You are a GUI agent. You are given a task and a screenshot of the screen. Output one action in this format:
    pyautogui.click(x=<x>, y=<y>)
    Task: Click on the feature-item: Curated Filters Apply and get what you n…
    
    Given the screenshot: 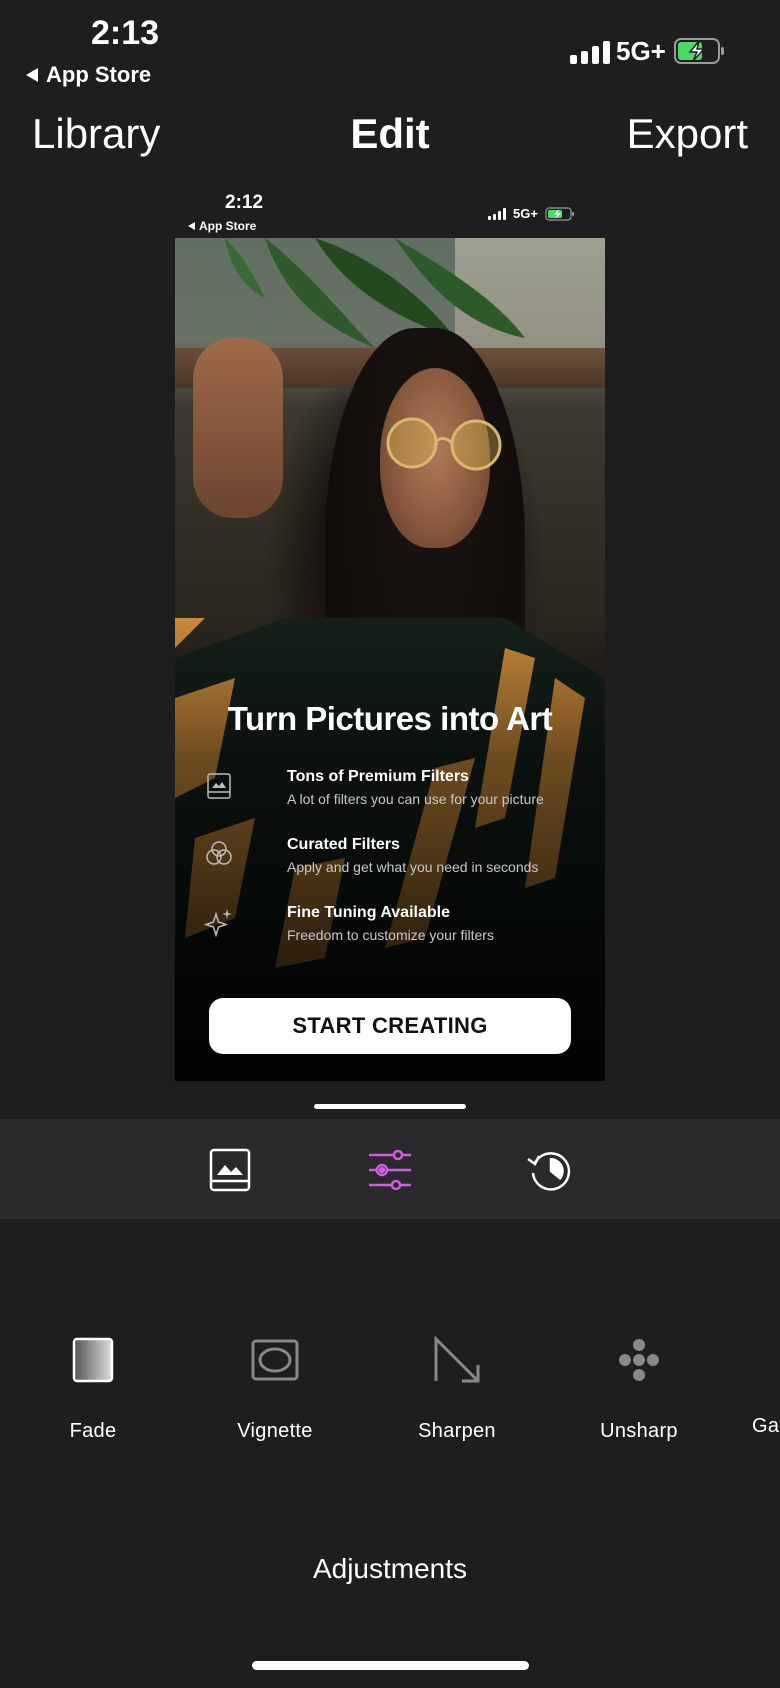 What is the action you would take?
    pyautogui.click(x=398, y=864)
    